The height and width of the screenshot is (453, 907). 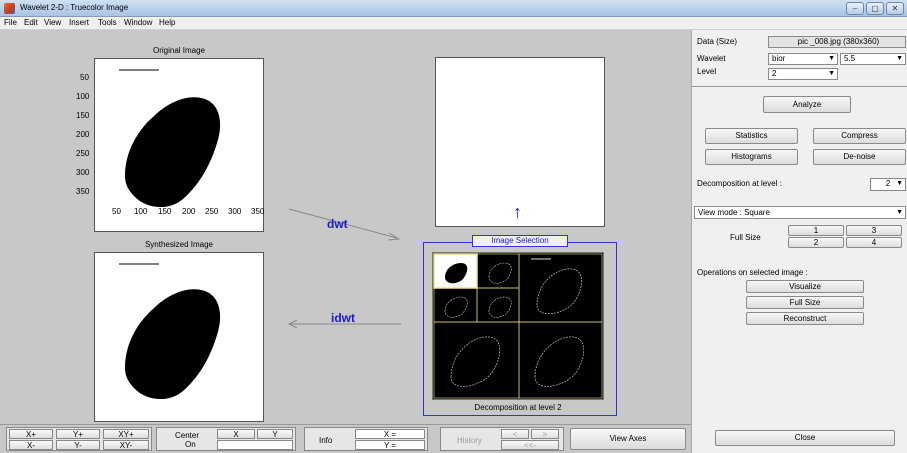 What do you see at coordinates (874, 242) in the screenshot?
I see `full-size-4-button: 4` at bounding box center [874, 242].